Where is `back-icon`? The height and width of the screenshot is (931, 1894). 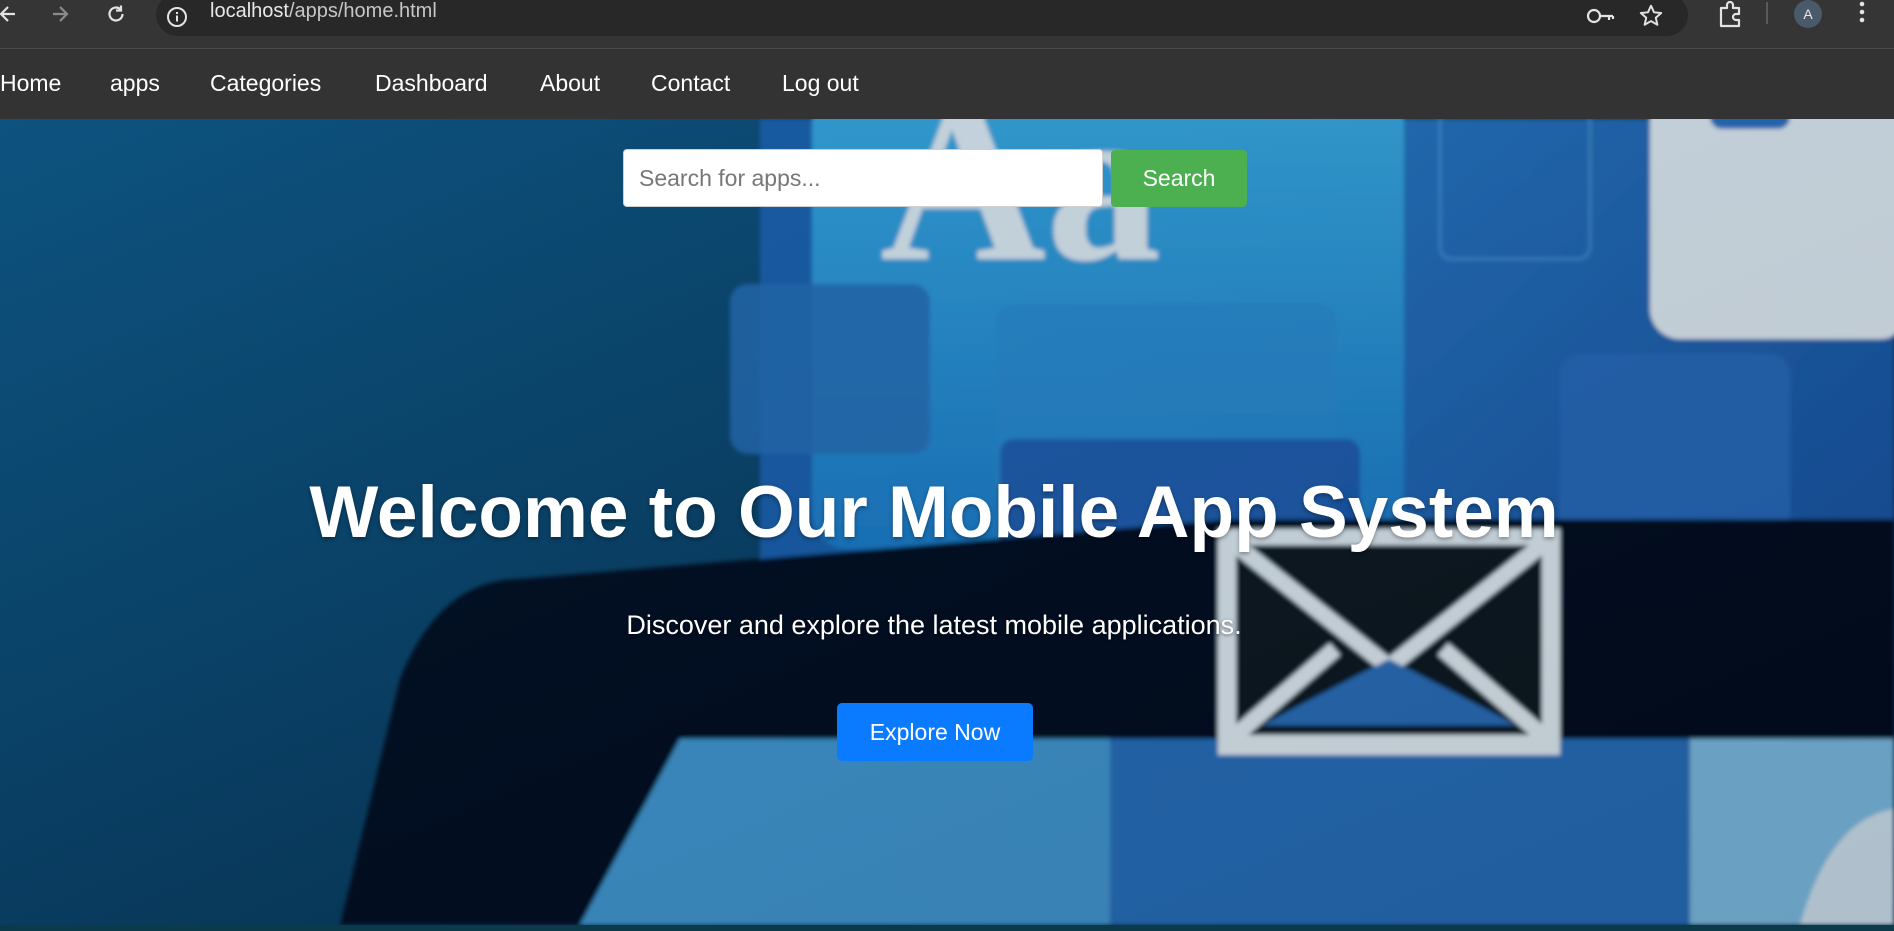
back-icon is located at coordinates (10, 14).